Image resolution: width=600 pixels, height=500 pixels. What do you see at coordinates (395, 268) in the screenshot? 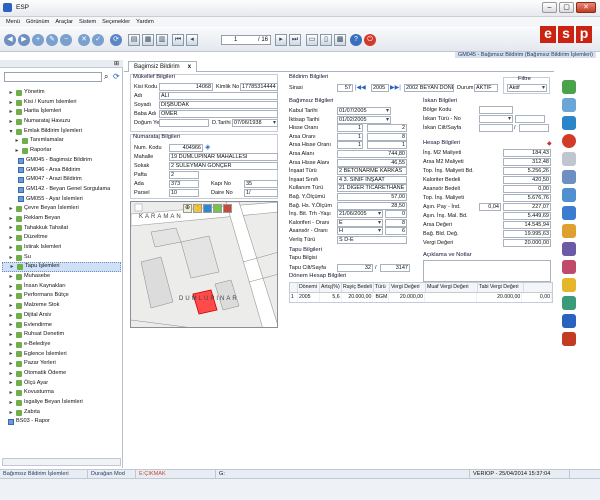
I see `deed-page-field: 3147` at bounding box center [395, 268].